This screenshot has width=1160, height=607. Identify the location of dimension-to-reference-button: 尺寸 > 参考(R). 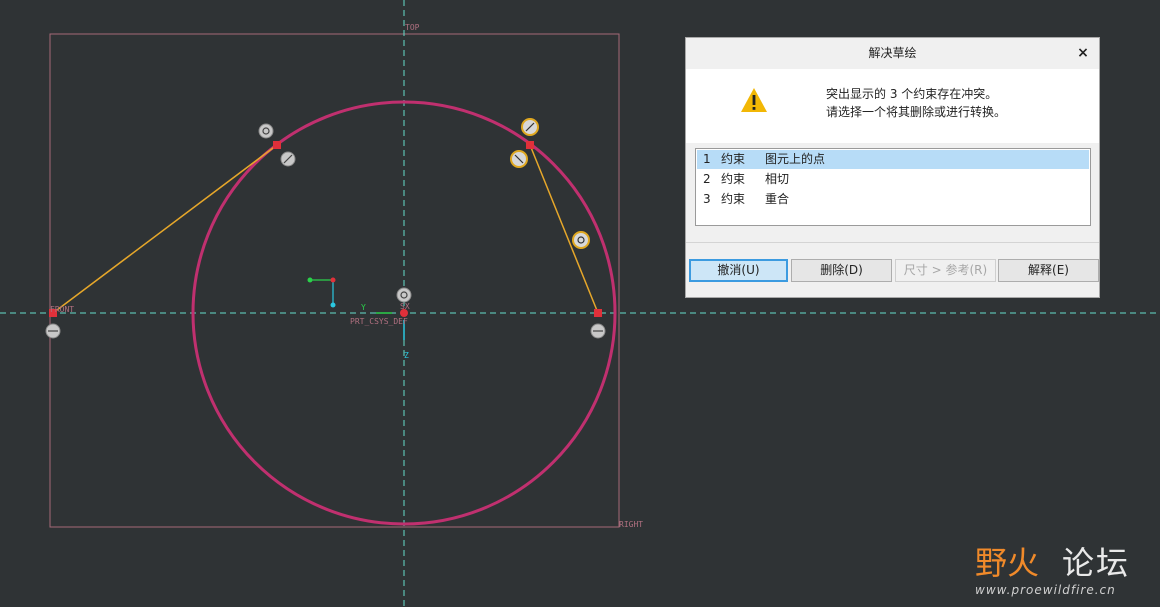
(945, 270).